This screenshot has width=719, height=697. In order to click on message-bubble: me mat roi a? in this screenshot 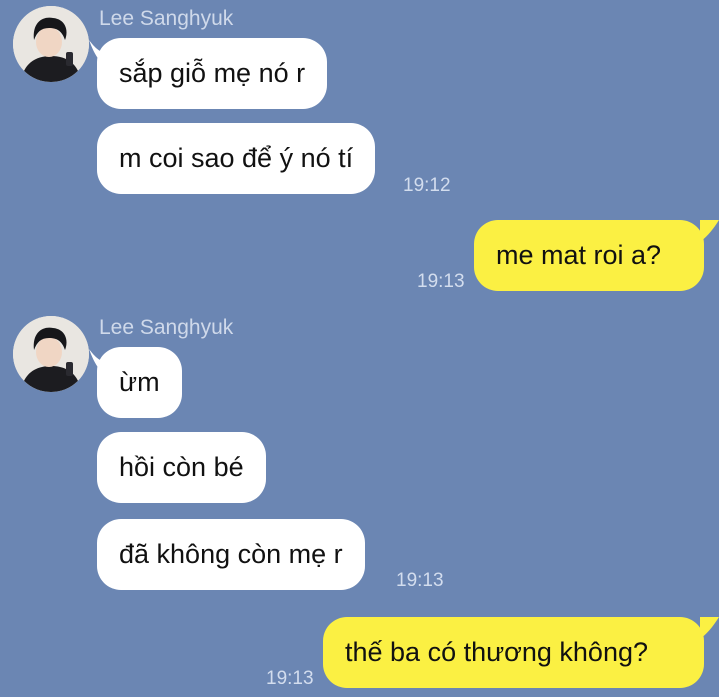, I will do `click(589, 255)`.